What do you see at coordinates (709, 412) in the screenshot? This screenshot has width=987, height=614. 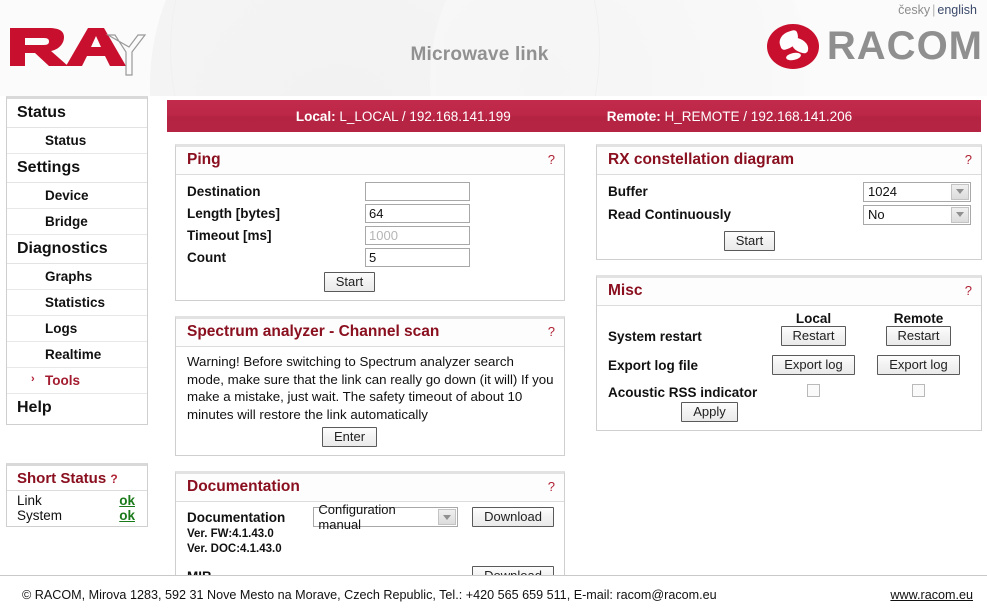 I see `misc-apply-button: Apply` at bounding box center [709, 412].